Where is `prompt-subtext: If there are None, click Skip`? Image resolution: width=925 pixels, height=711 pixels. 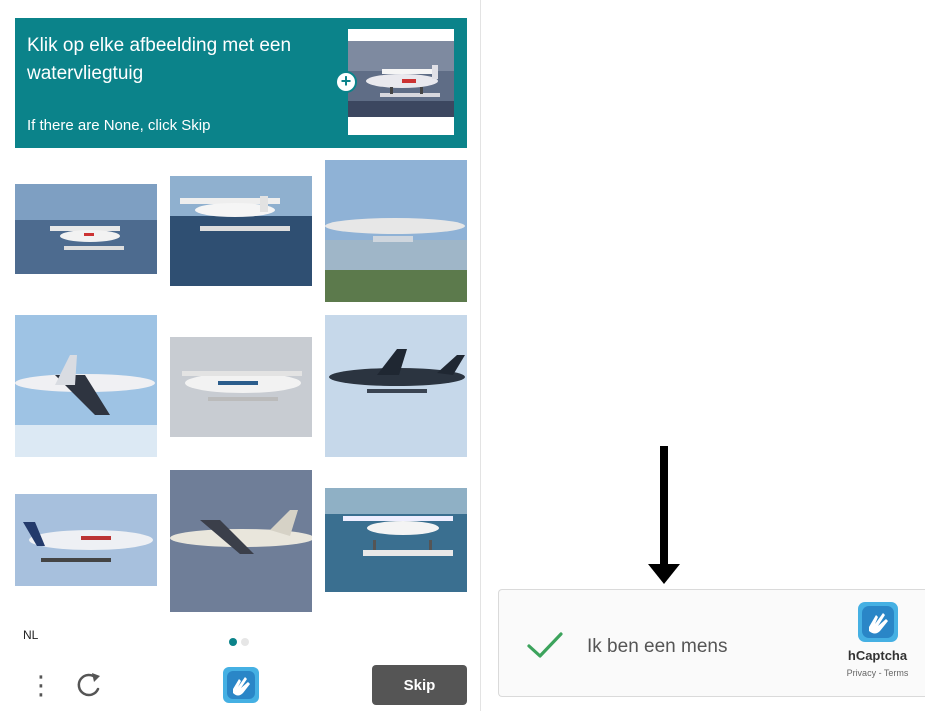 prompt-subtext: If there are None, click Skip is located at coordinates (119, 125).